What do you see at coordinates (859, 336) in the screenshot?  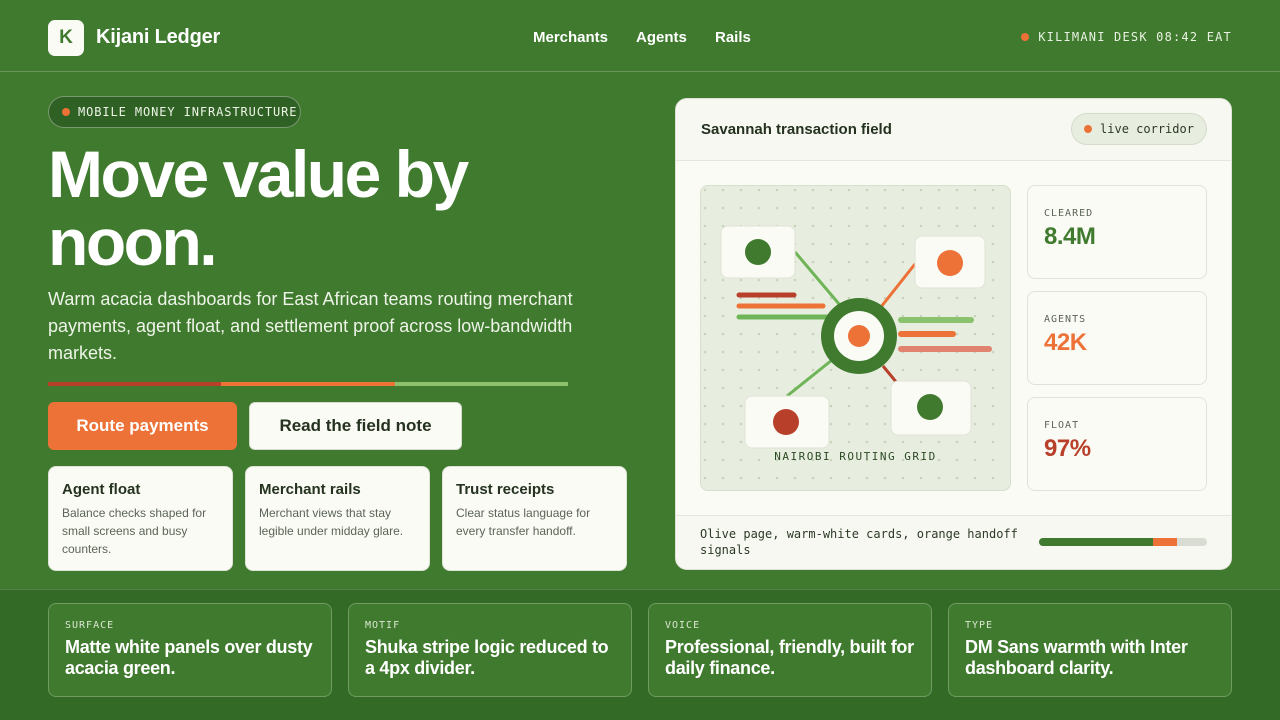 I see `hub-core` at bounding box center [859, 336].